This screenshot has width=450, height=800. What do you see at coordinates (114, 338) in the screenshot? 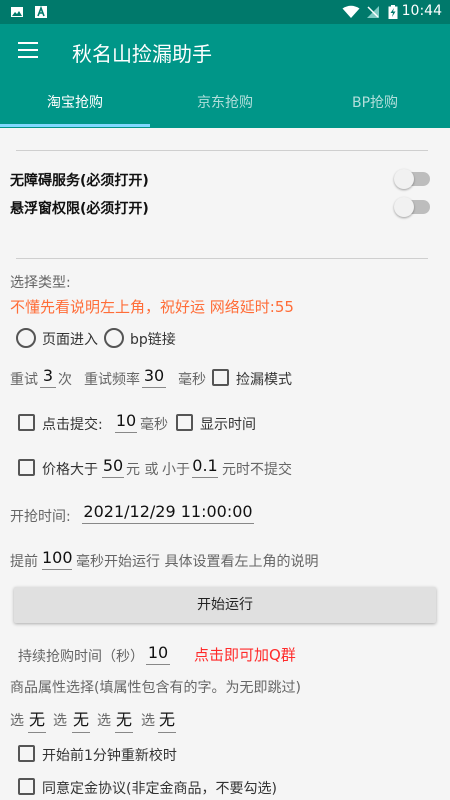
I see `radio-bp-link` at bounding box center [114, 338].